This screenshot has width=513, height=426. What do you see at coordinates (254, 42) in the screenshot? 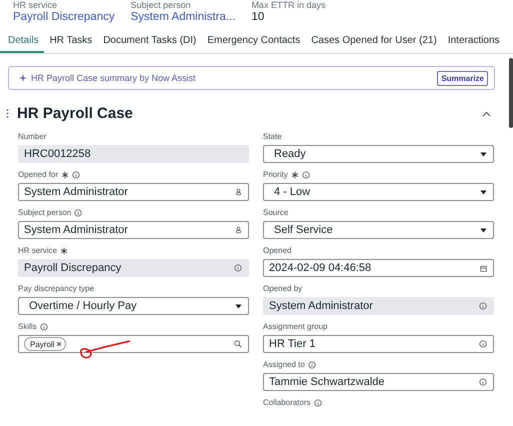
I see `tab: Emergency Contacts` at bounding box center [254, 42].